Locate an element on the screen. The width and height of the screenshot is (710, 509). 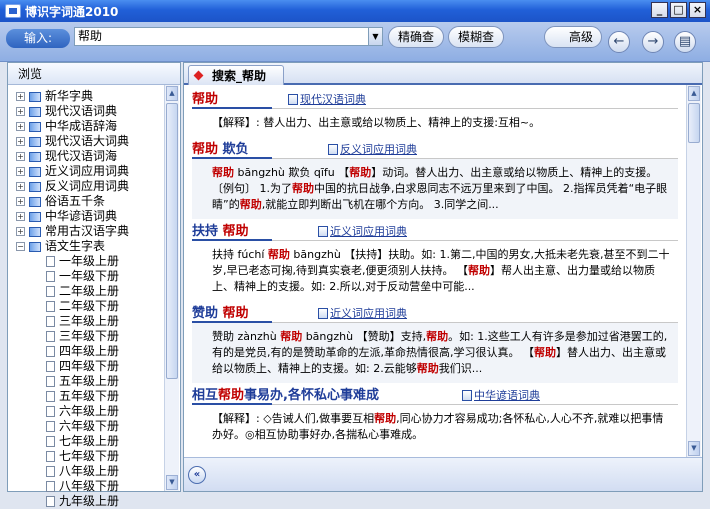
term-text: 赞助 is located at coordinates (207, 313).